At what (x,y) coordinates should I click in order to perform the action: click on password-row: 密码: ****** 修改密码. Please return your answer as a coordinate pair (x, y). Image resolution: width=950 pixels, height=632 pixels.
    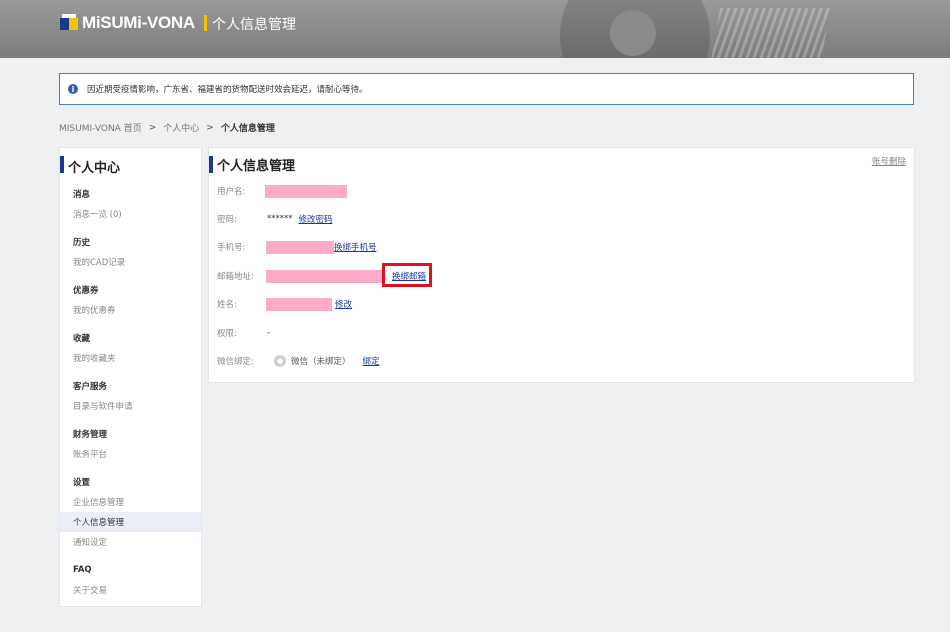
    Looking at the image, I should click on (275, 219).